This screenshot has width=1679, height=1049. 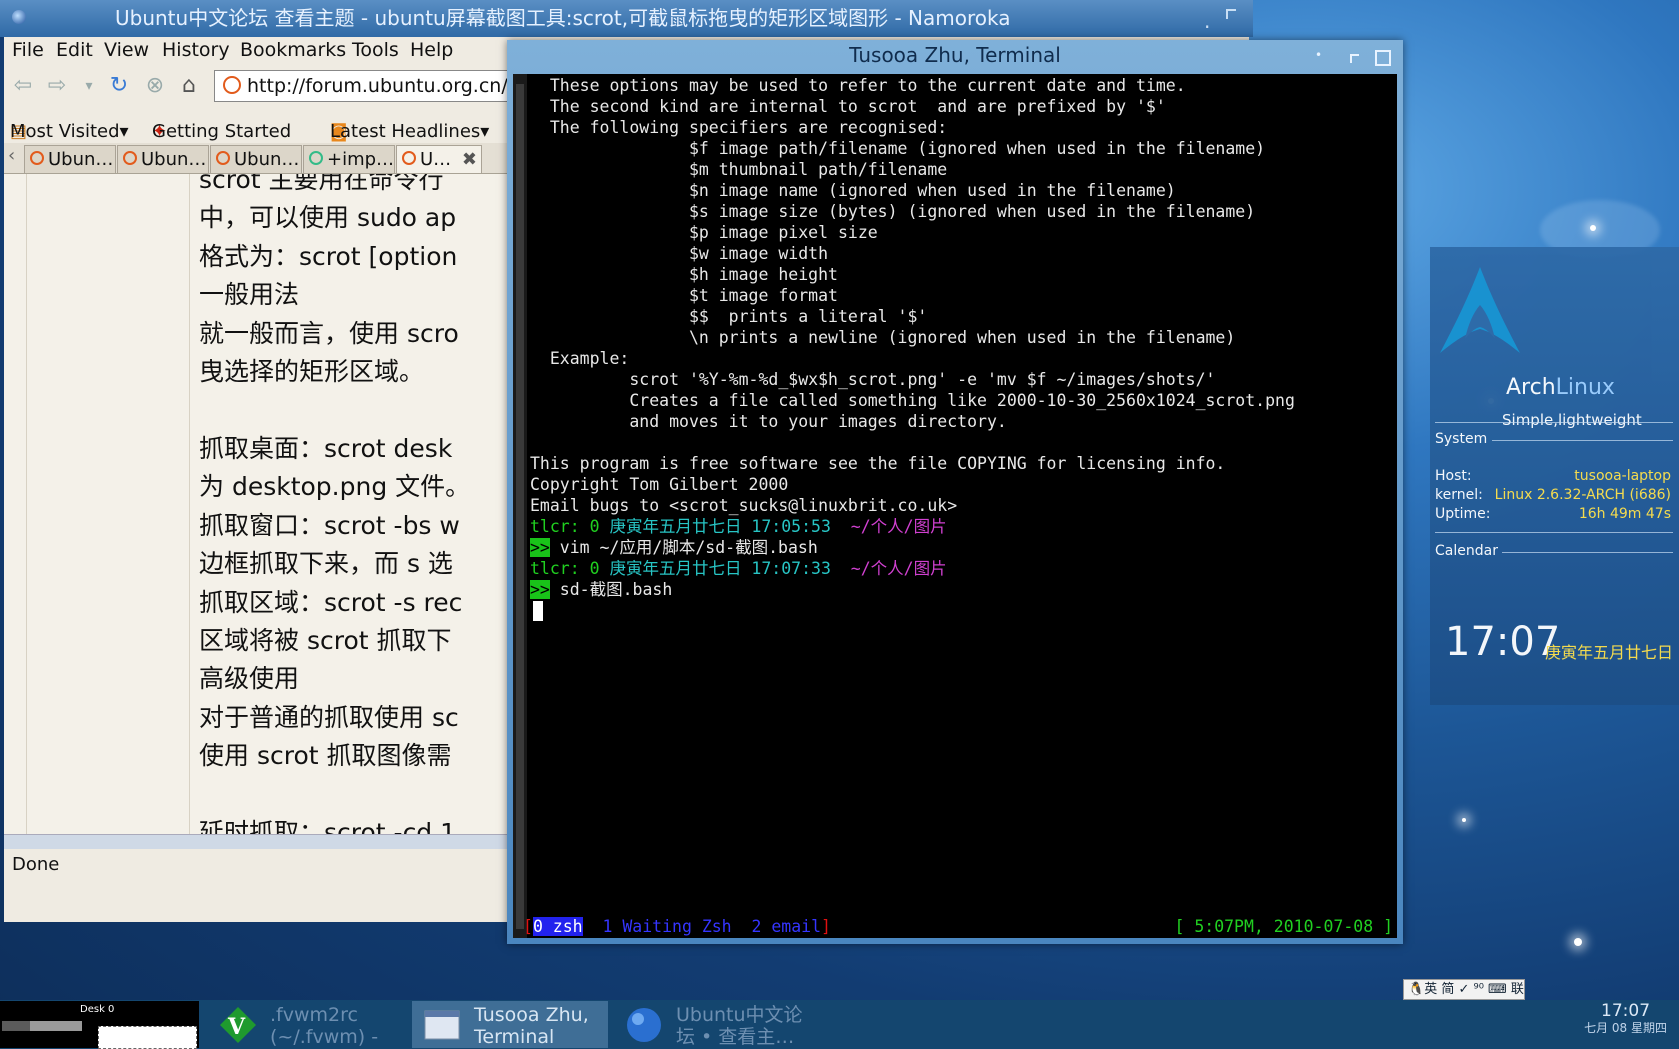 What do you see at coordinates (329, 717) in the screenshot?
I see `content-line: 对于普通的抓取使用 sc` at bounding box center [329, 717].